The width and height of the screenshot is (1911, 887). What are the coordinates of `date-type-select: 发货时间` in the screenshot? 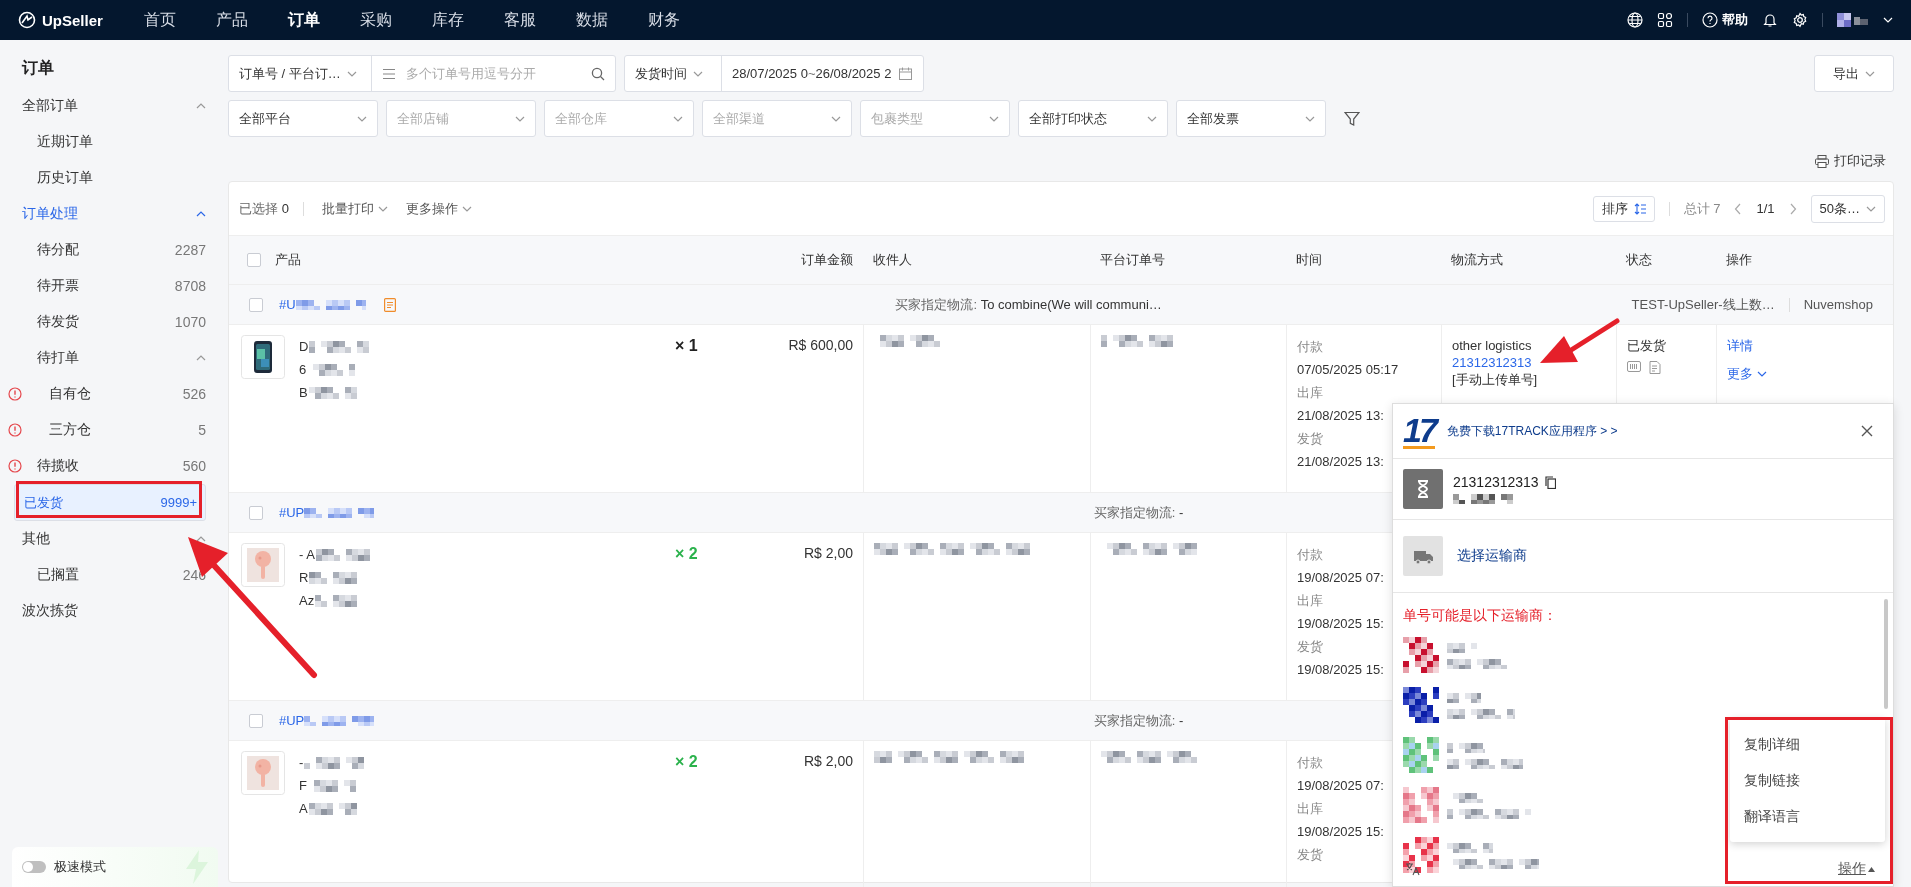 It's located at (673, 73).